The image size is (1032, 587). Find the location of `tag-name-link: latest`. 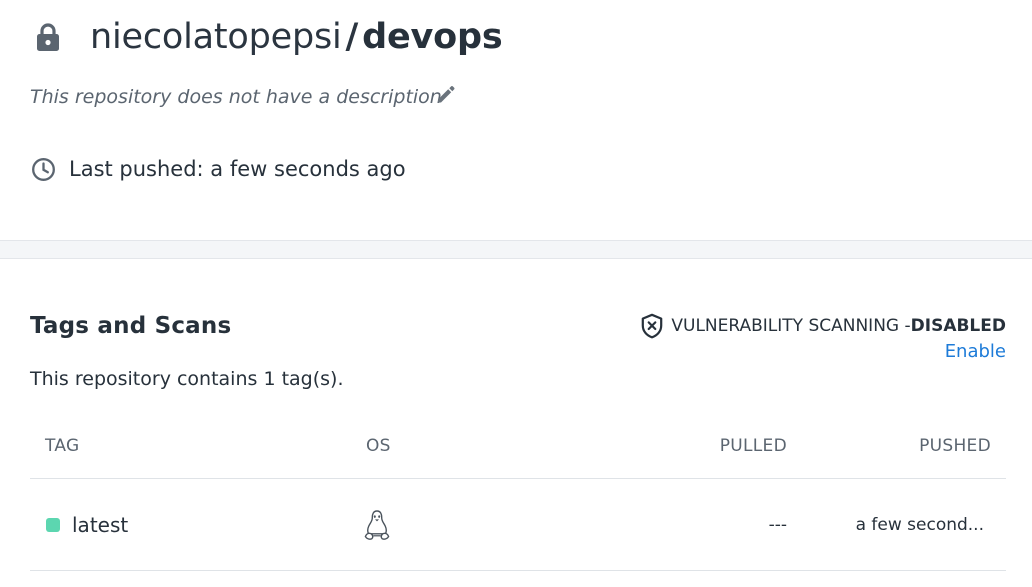

tag-name-link: latest is located at coordinates (100, 525).